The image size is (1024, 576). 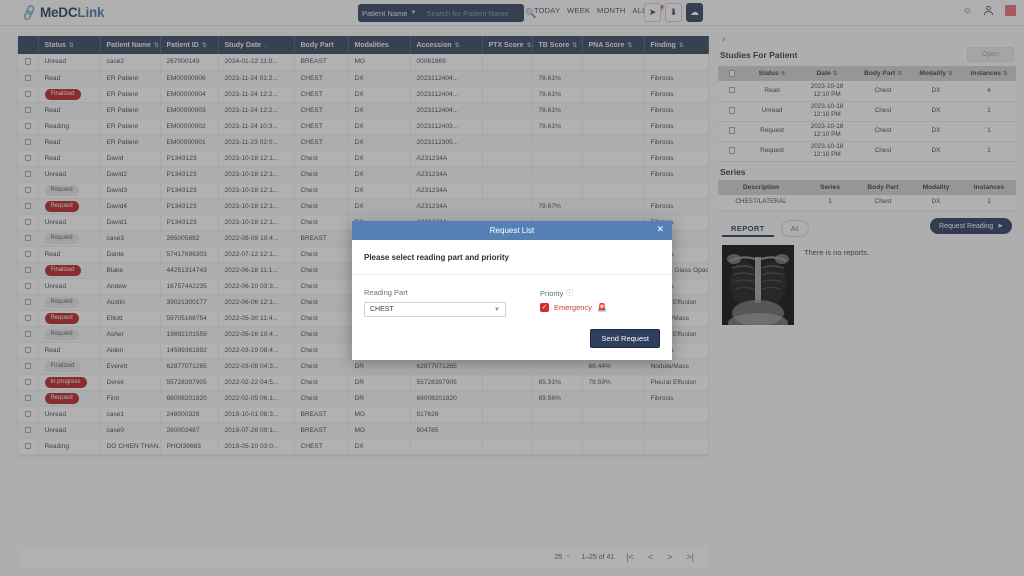 I want to click on emergency-label: Emergency, so click(x=573, y=307).